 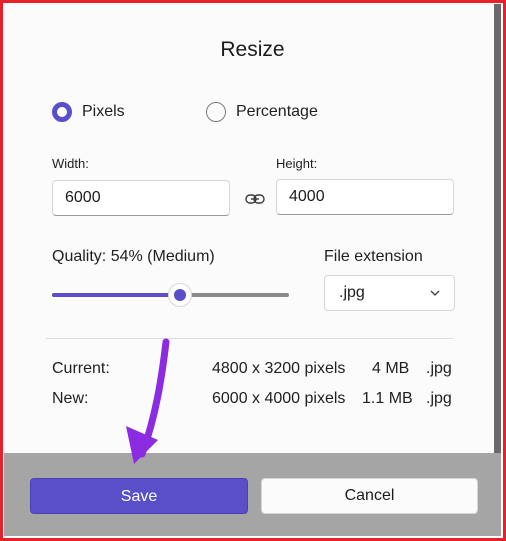 I want to click on file-extension-dropdown: .jpg, so click(x=389, y=293).